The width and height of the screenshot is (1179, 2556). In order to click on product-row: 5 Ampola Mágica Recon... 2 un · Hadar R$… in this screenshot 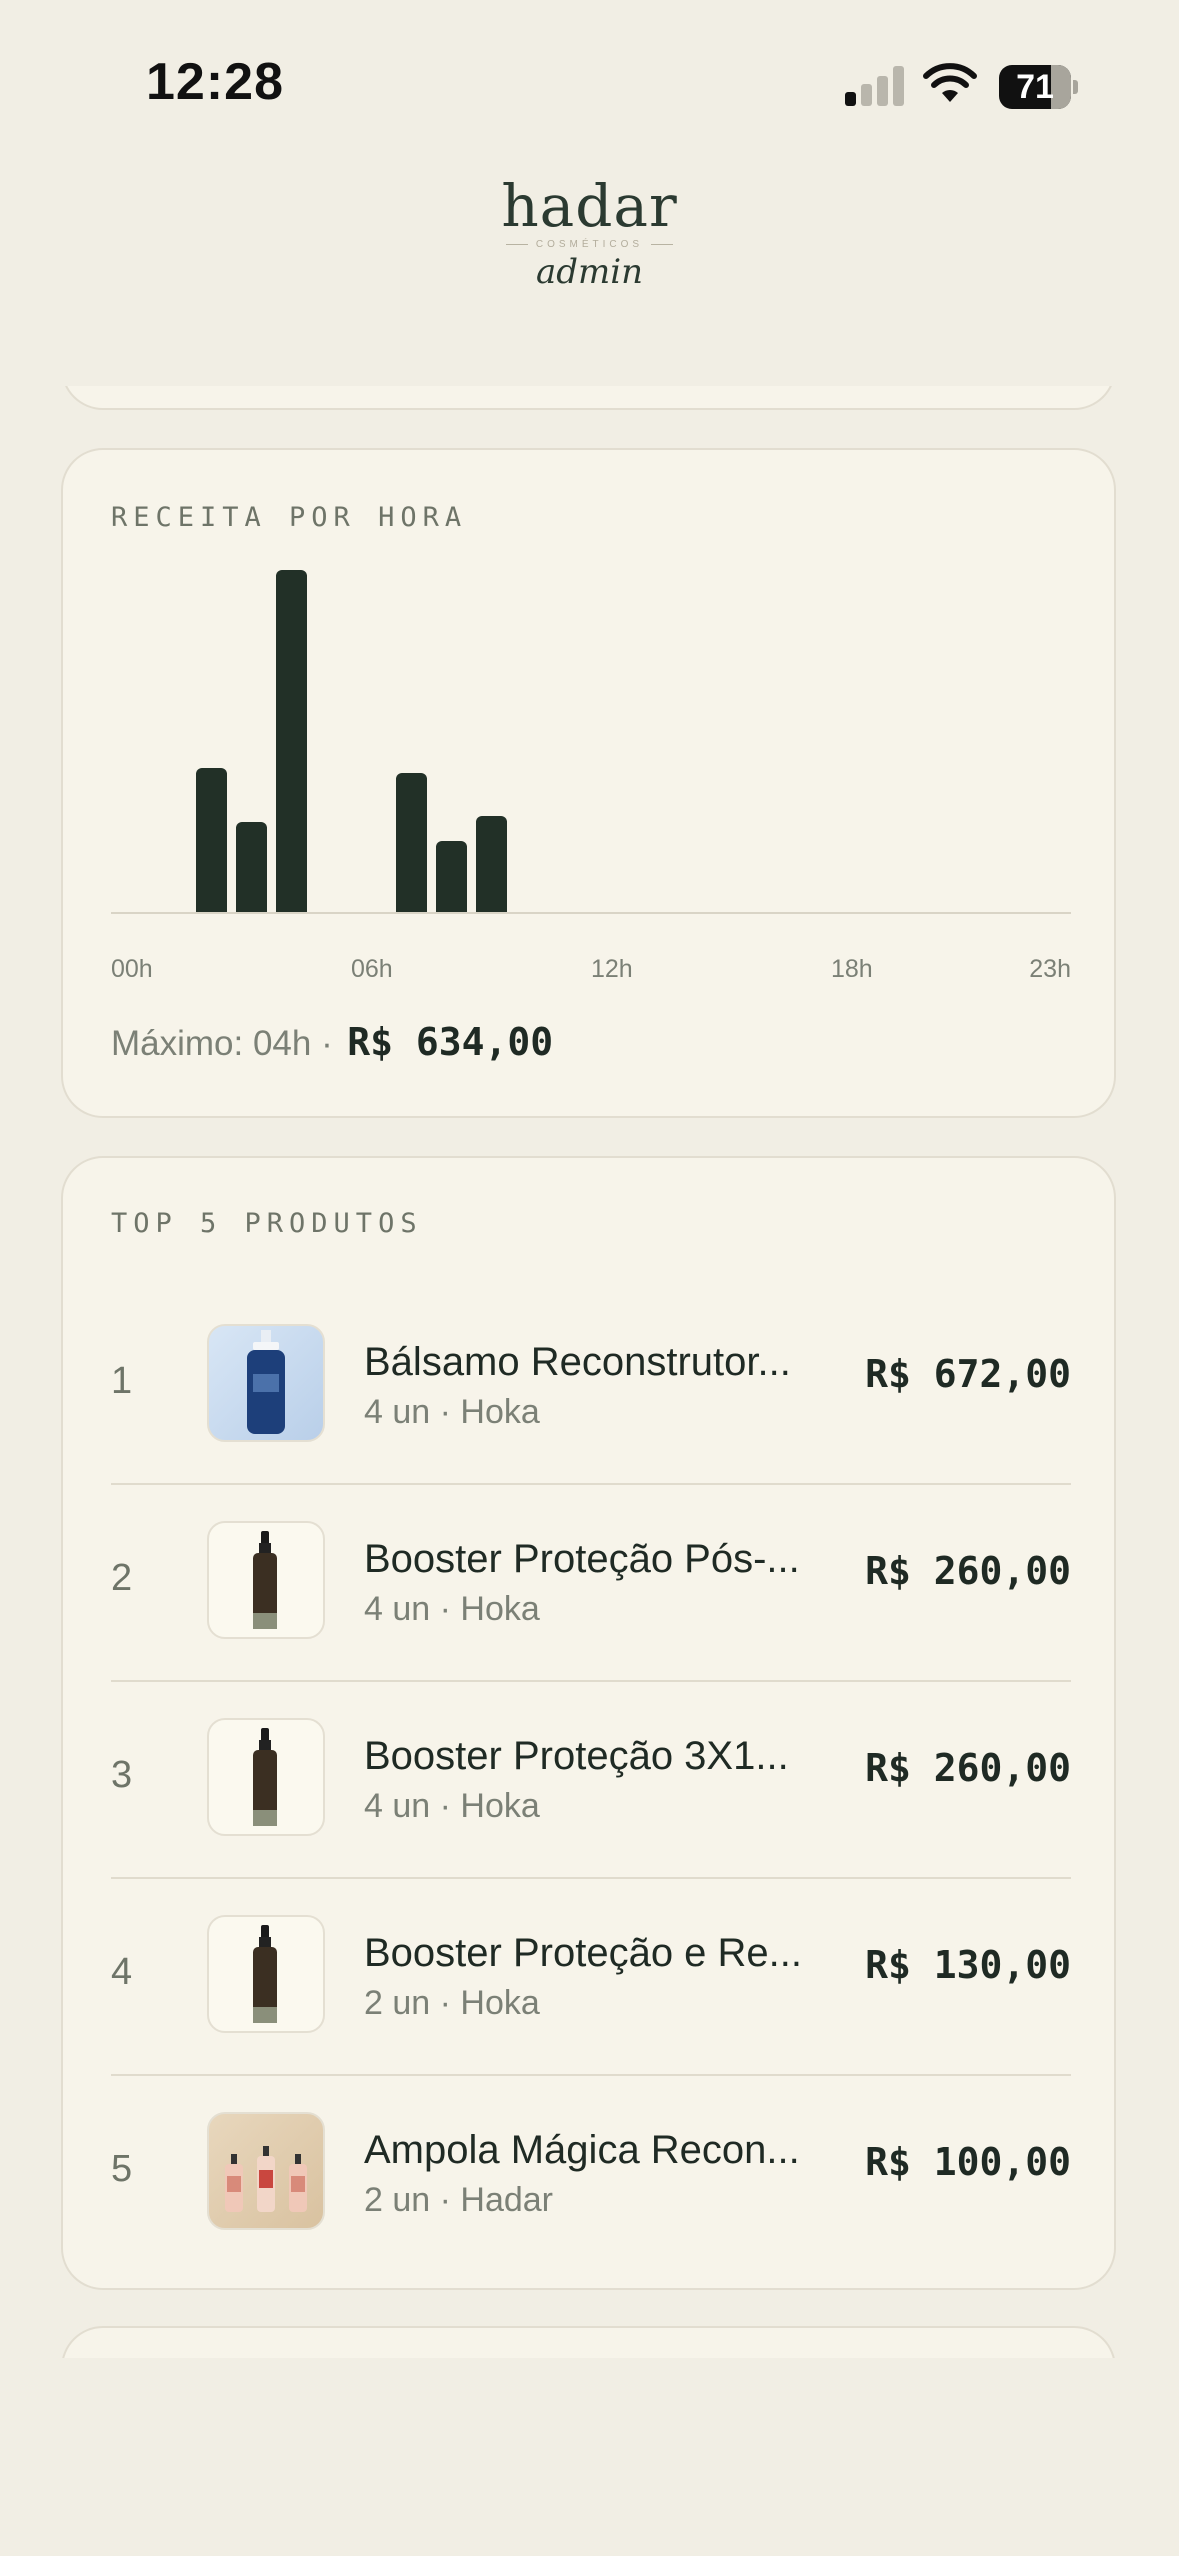, I will do `click(591, 2173)`.